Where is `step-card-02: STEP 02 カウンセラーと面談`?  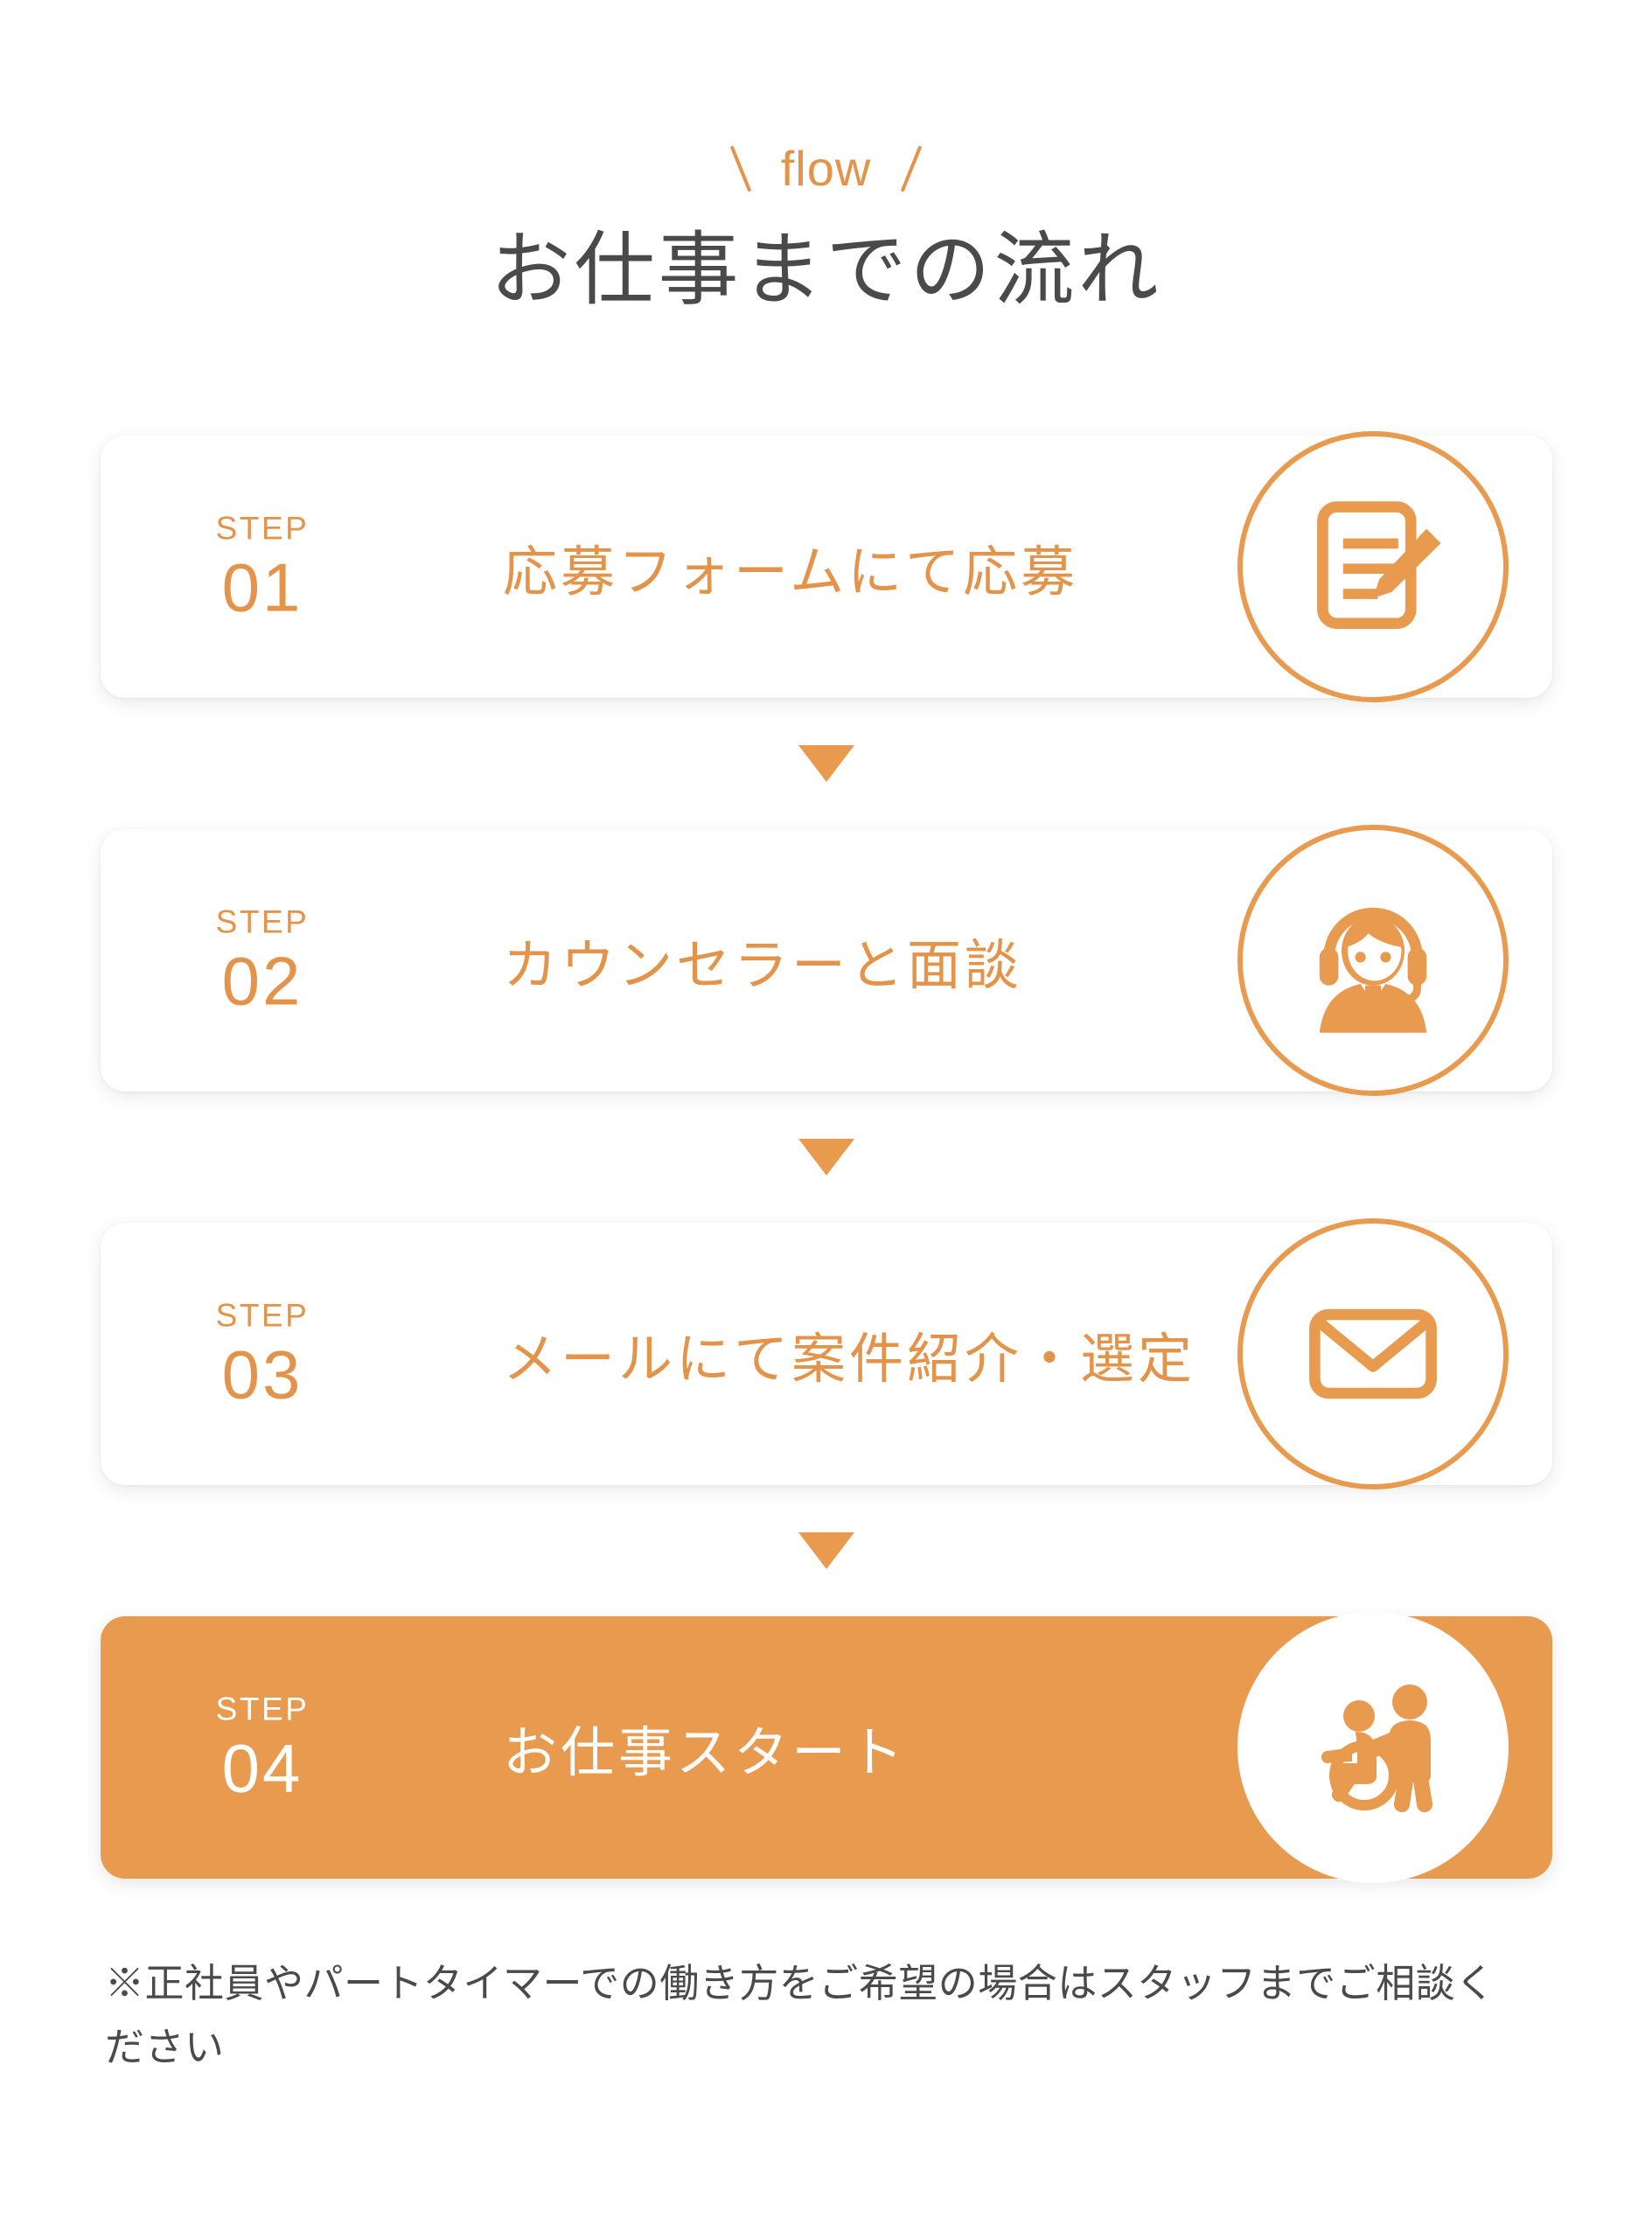
step-card-02: STEP 02 カウンセラーと面談 is located at coordinates (826, 960).